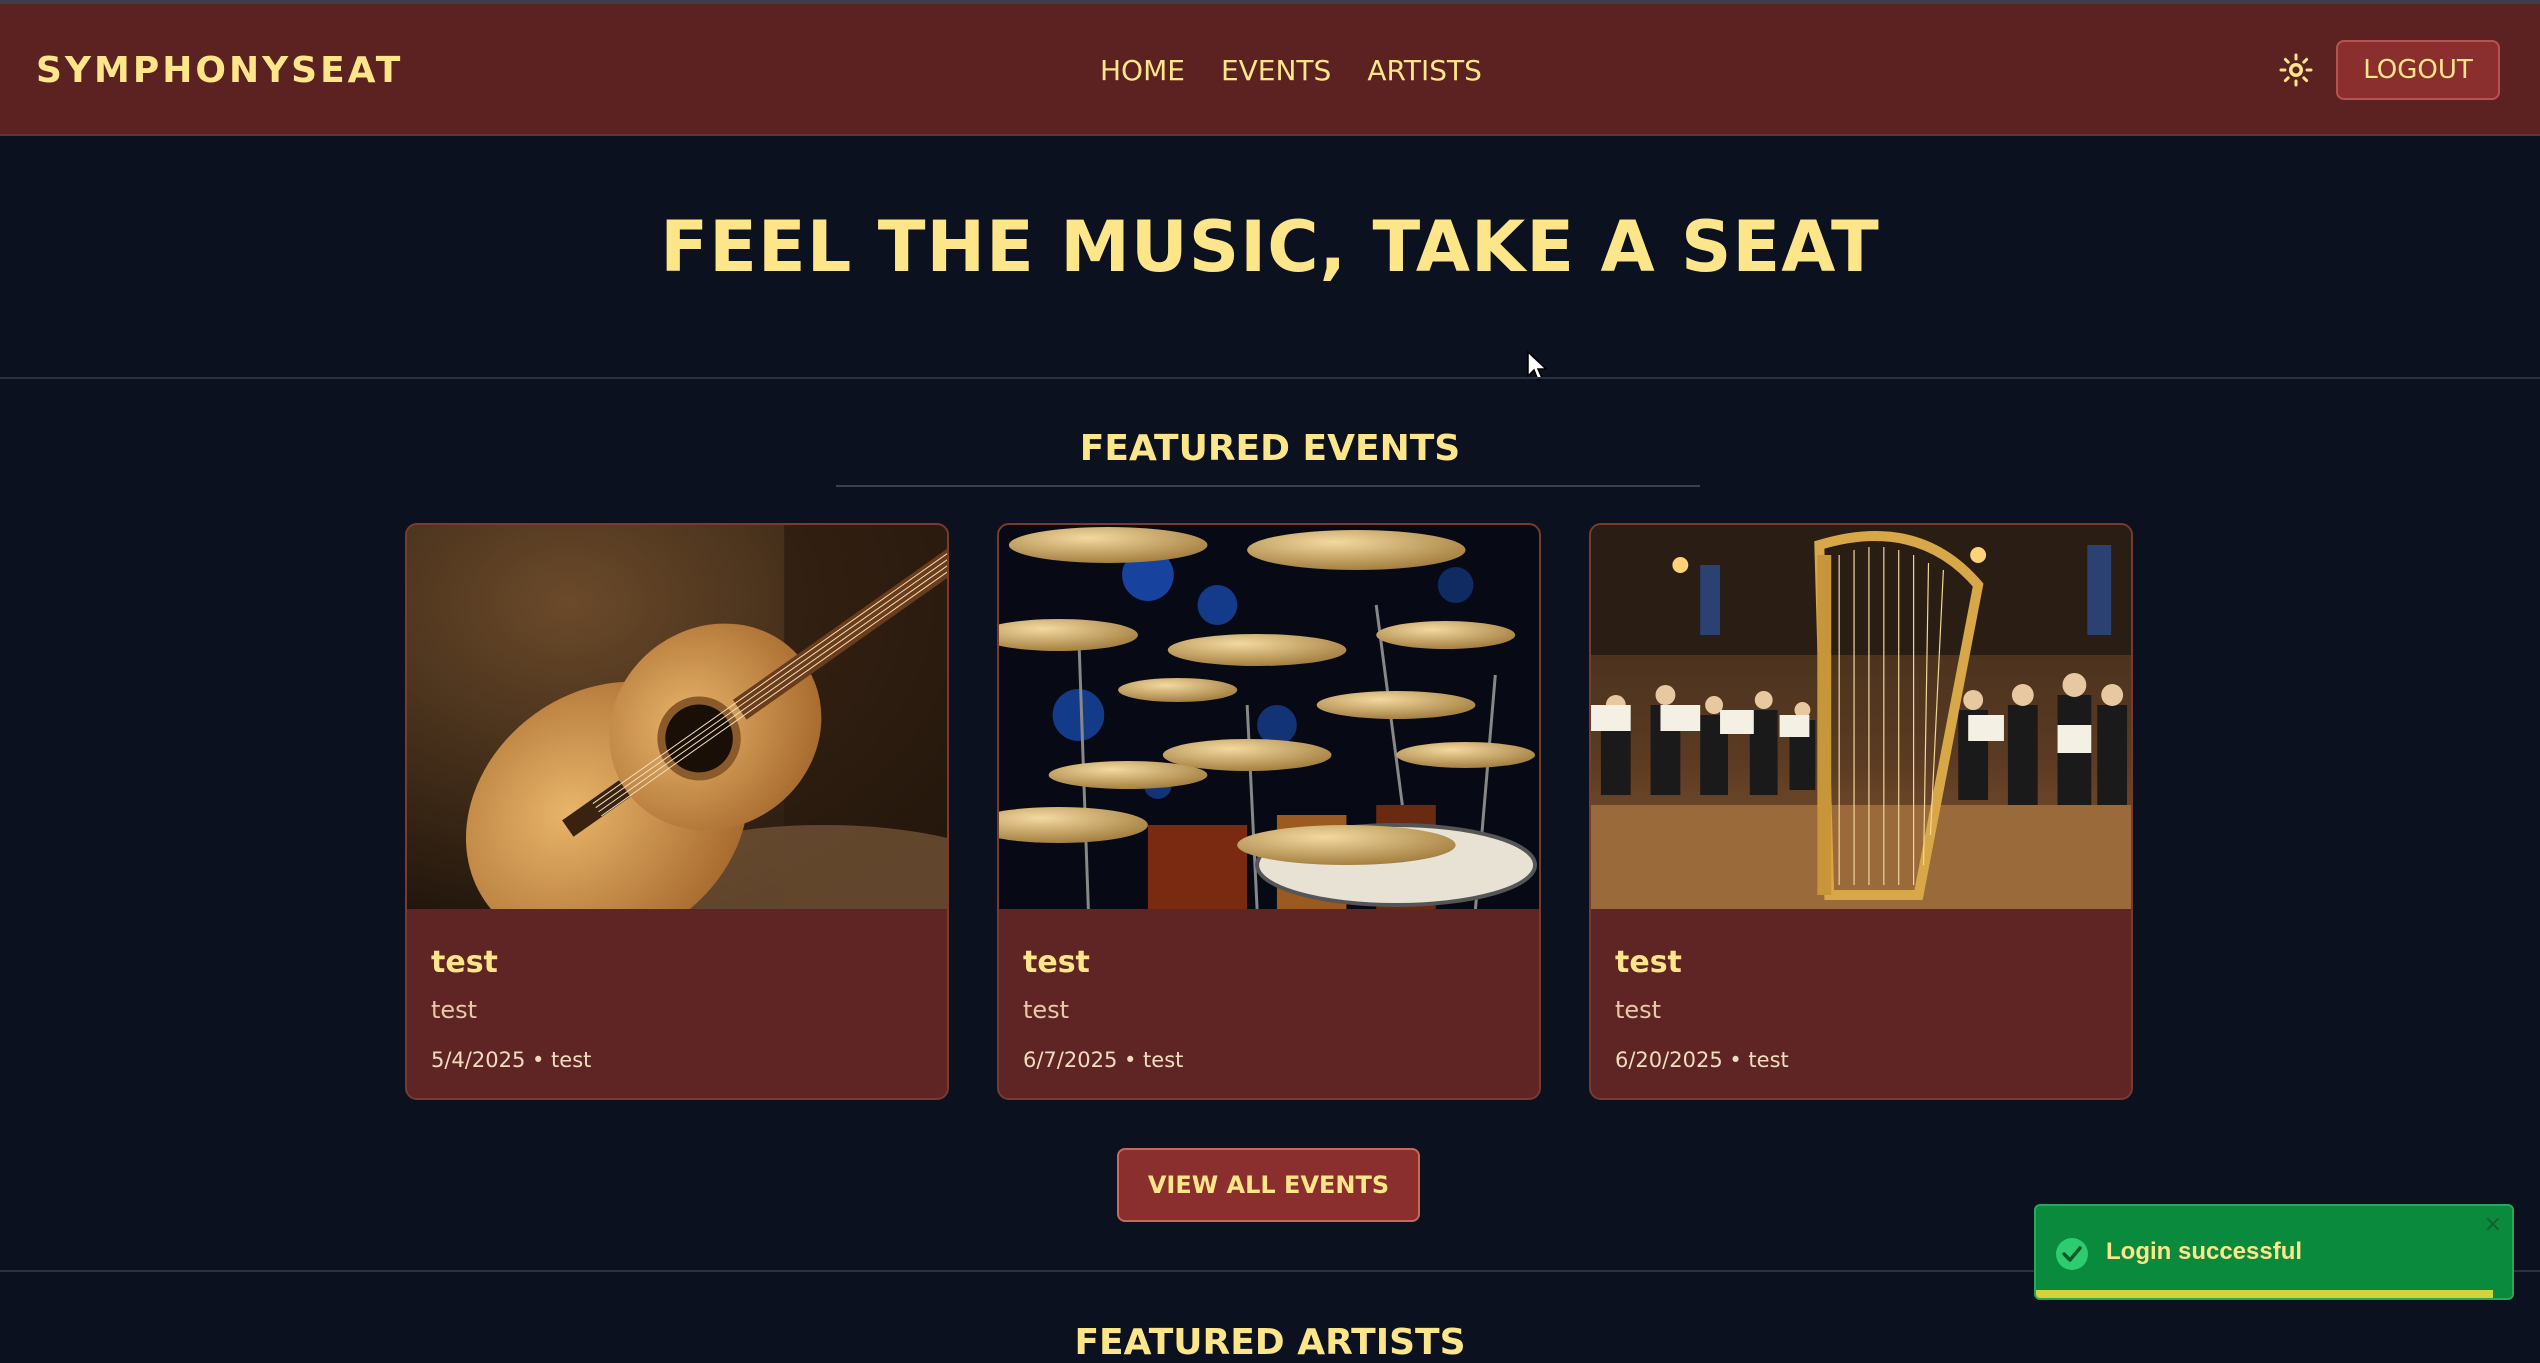  What do you see at coordinates (1702, 1060) in the screenshot?
I see `event-meta: 6/20/2025 • test` at bounding box center [1702, 1060].